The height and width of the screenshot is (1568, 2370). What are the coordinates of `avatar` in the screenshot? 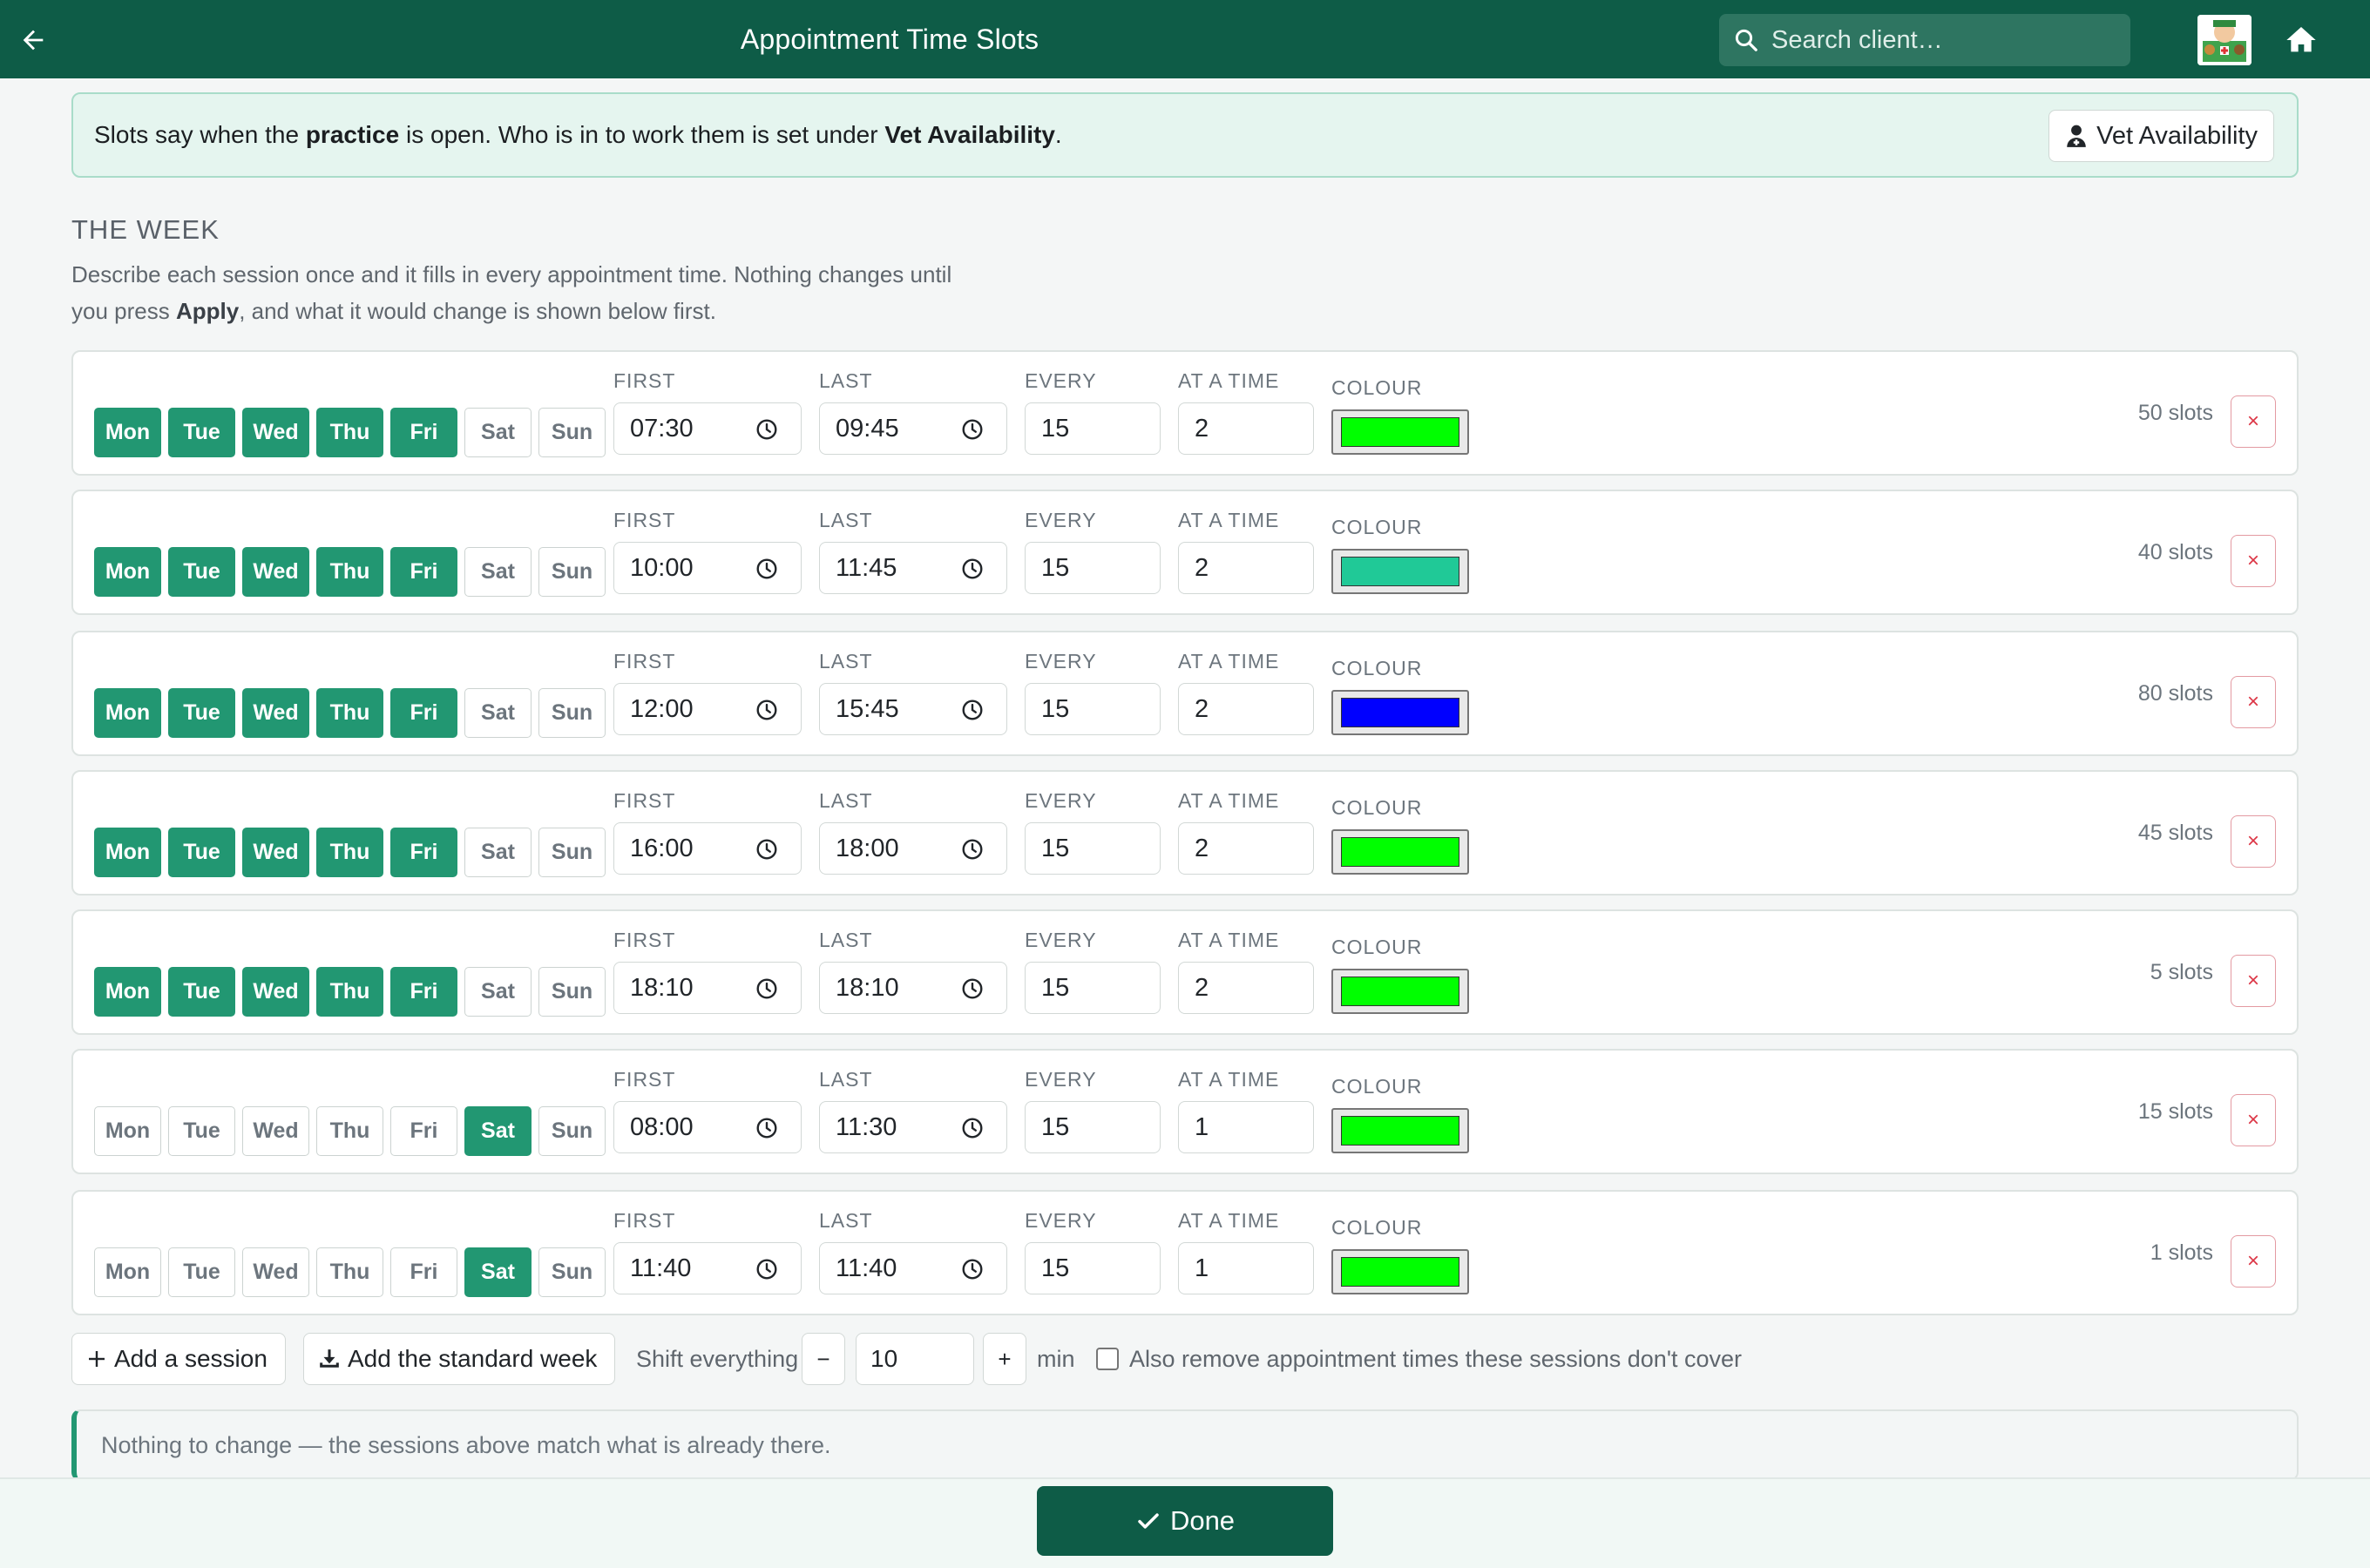 It's located at (2224, 40).